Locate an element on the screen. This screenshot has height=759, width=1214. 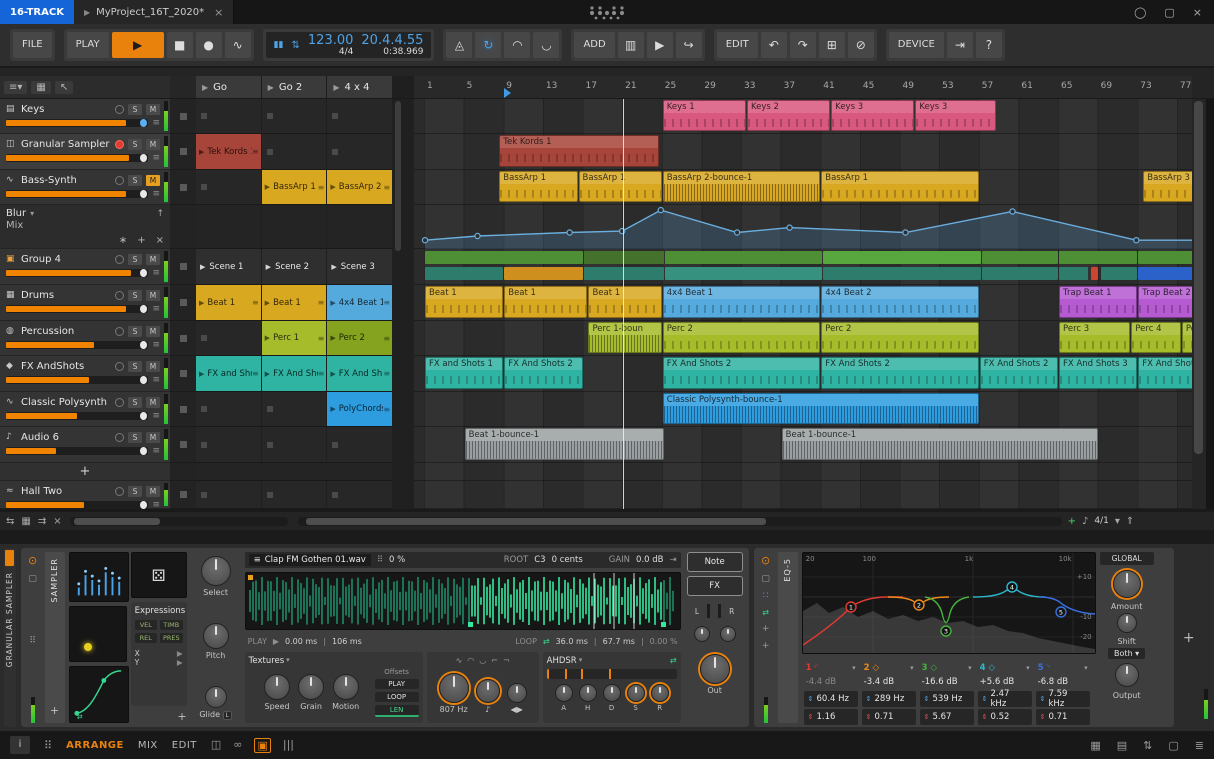
delete-button: ⊘ is located at coordinates (860, 45).